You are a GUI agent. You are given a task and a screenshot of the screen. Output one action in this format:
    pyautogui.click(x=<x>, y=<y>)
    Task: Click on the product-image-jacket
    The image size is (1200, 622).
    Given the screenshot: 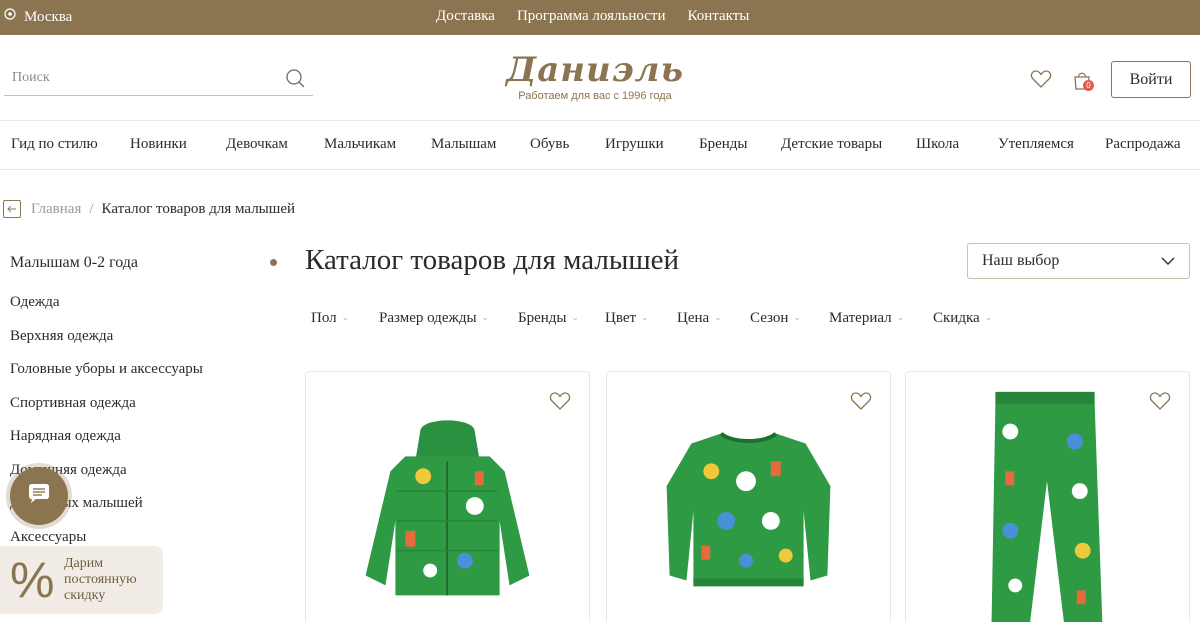 What is the action you would take?
    pyautogui.click(x=447, y=497)
    